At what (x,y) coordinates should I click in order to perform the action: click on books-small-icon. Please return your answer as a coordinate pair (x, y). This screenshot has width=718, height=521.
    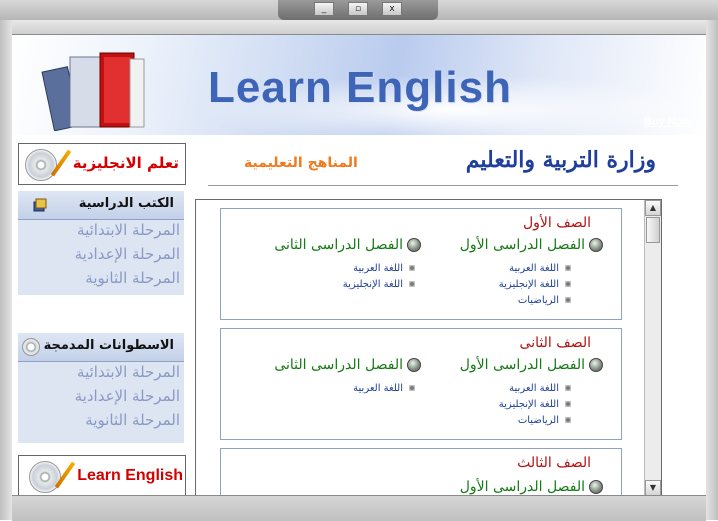
    Looking at the image, I should click on (40, 205).